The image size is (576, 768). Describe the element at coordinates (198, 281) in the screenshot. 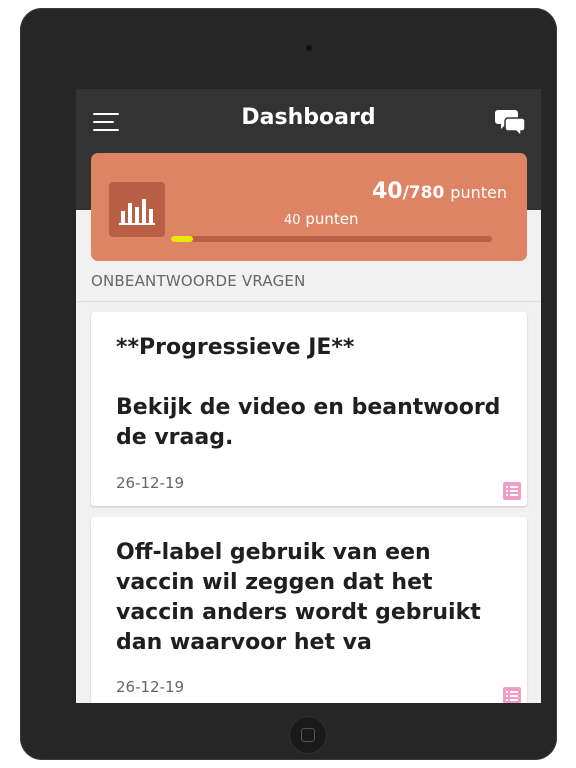

I see `section-title: ONBEANTWOORDE VRAGEN` at that location.